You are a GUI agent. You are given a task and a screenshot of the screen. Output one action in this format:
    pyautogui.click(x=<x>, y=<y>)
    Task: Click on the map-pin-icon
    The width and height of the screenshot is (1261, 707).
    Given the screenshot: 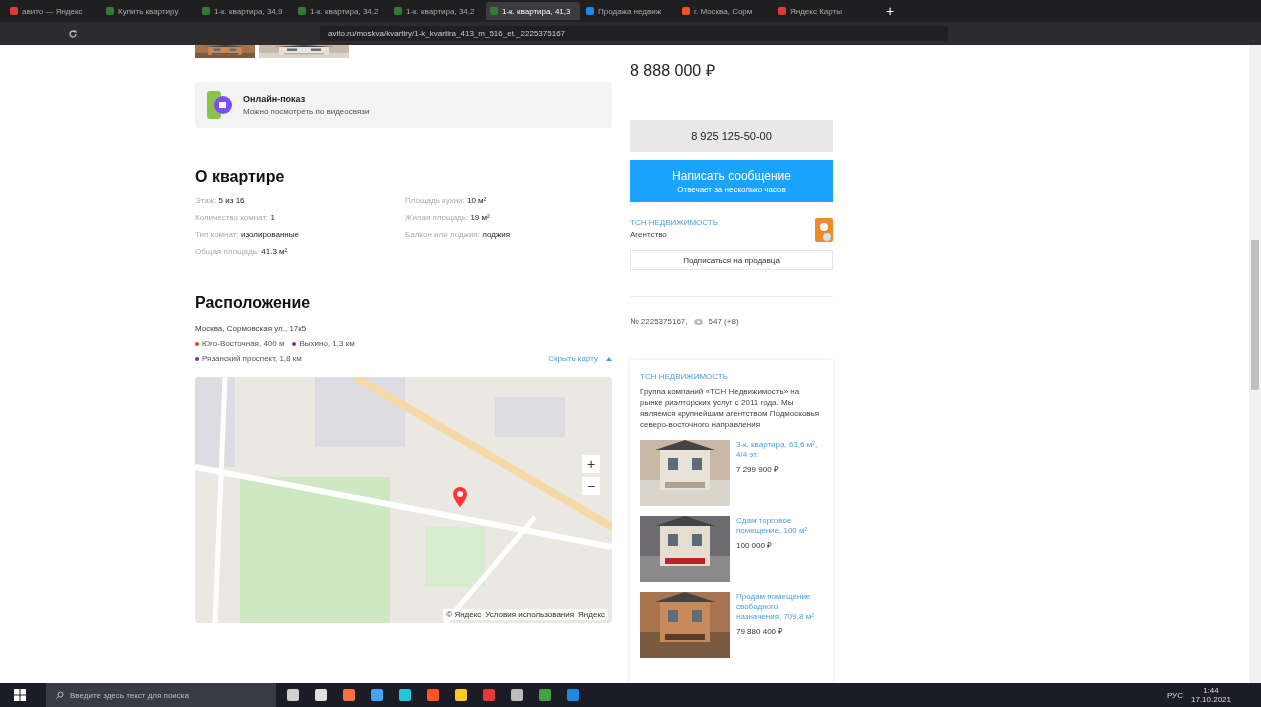 What is the action you would take?
    pyautogui.click(x=460, y=497)
    